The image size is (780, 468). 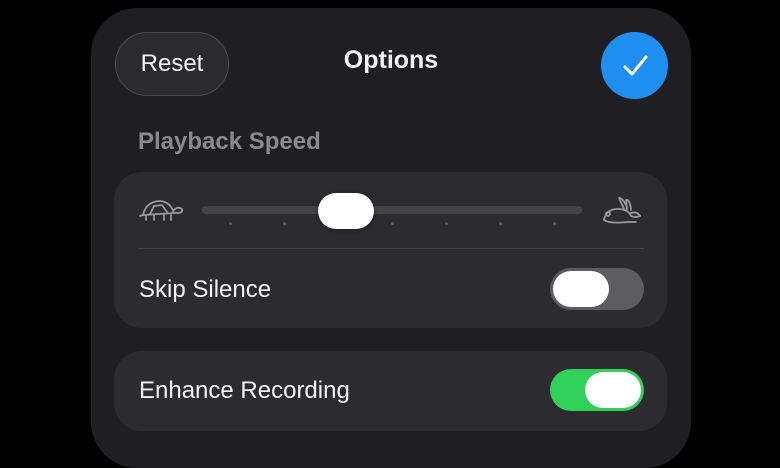 What do you see at coordinates (391, 248) in the screenshot?
I see `card-divider` at bounding box center [391, 248].